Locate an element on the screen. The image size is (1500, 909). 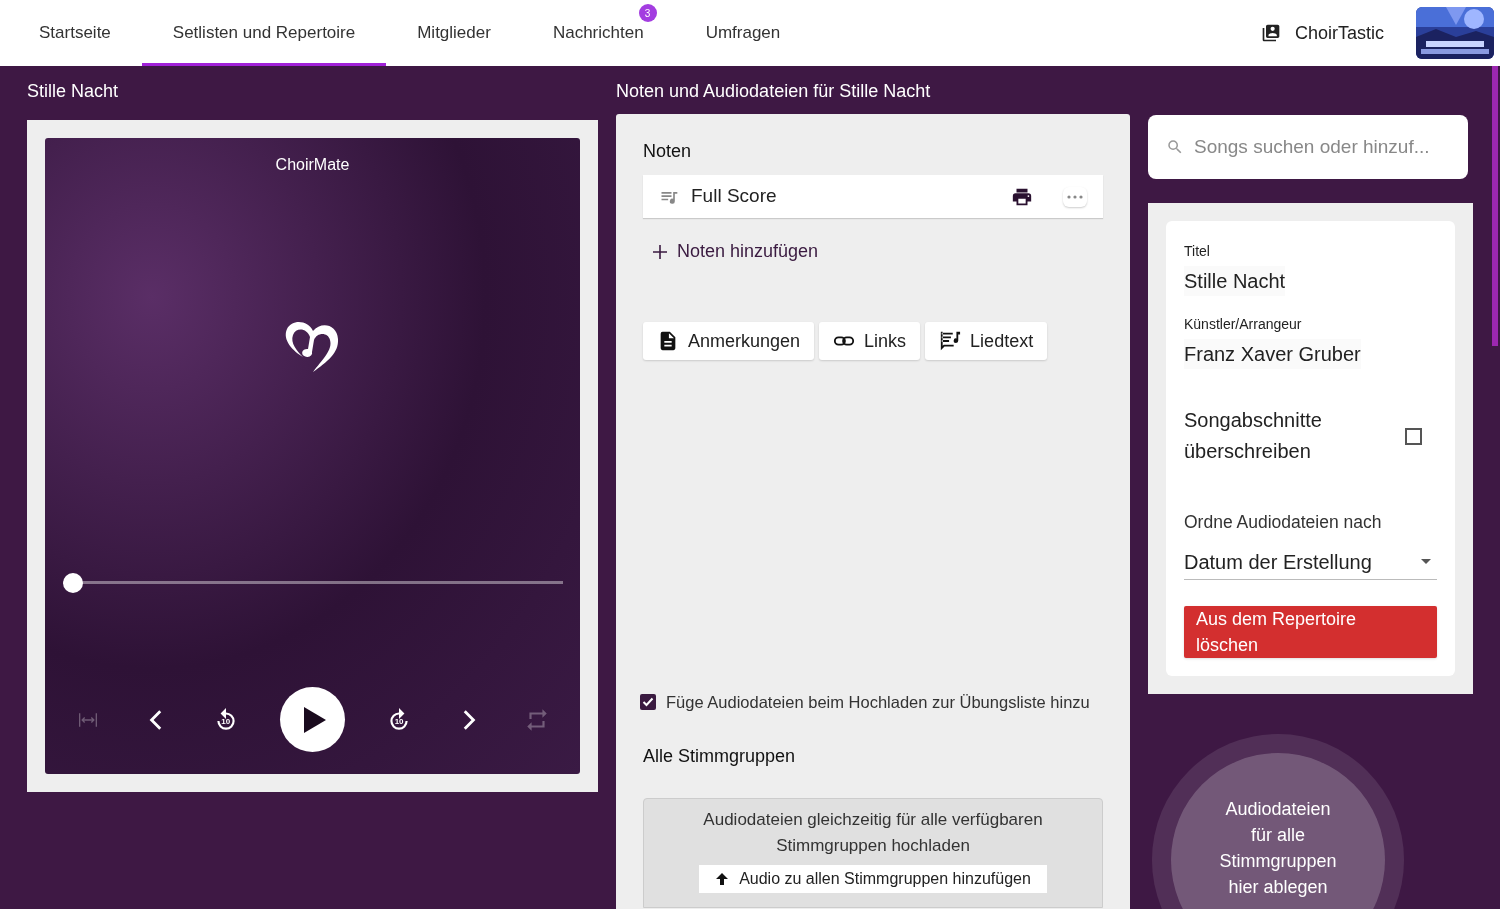
song-title: Stille Nacht is located at coordinates (73, 91).